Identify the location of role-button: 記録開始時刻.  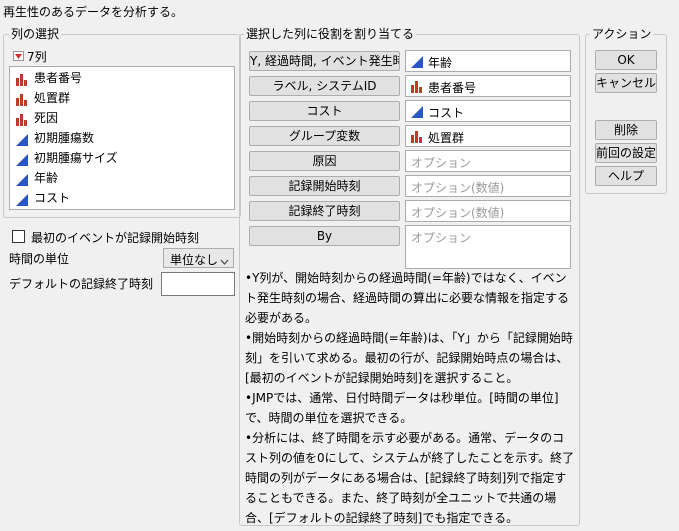
(324, 186).